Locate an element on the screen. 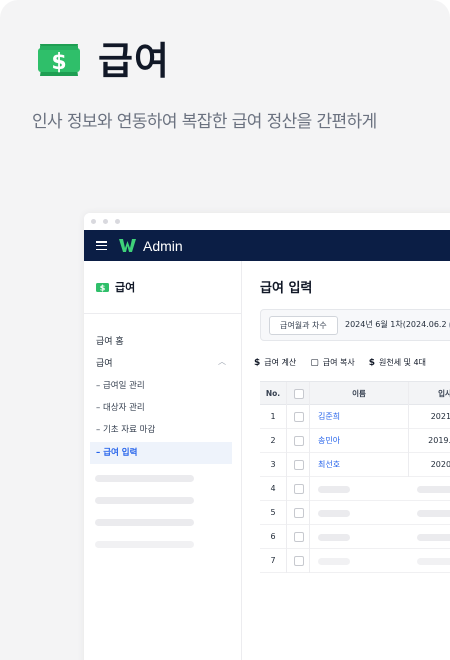 The width and height of the screenshot is (450, 660). column-header-hire-date: 입사일 is located at coordinates (429, 394).